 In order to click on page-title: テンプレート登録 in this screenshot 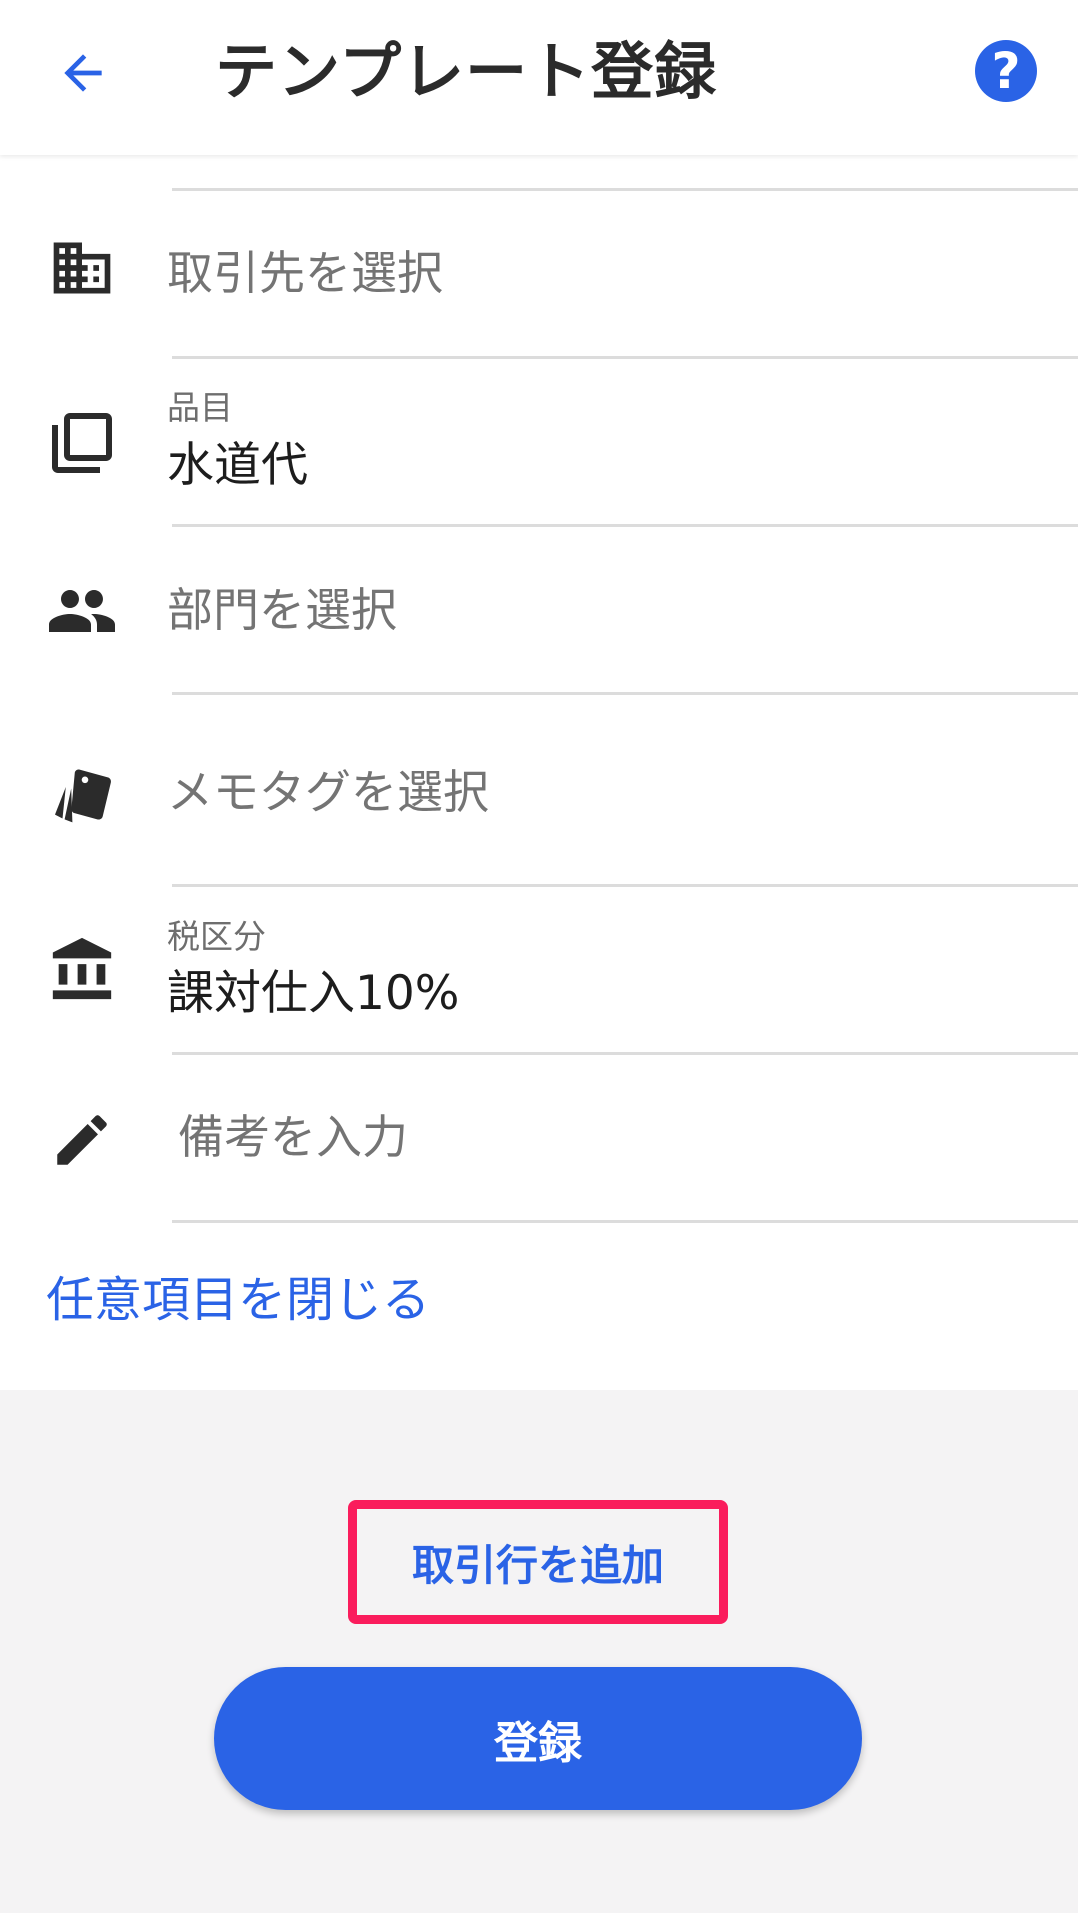, I will do `click(466, 71)`.